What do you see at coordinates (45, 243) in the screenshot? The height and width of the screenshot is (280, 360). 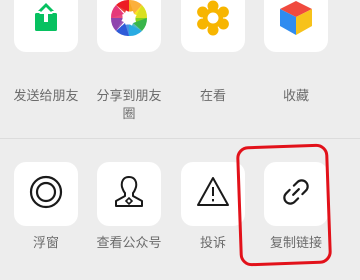 I see `float-window-label: 浮窗` at bounding box center [45, 243].